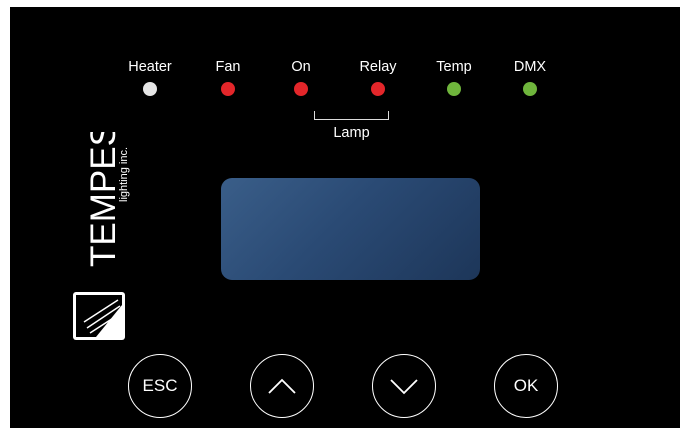 Image resolution: width=689 pixels, height=435 pixels. Describe the element at coordinates (150, 77) in the screenshot. I see `indicator-heater: Heater` at that location.